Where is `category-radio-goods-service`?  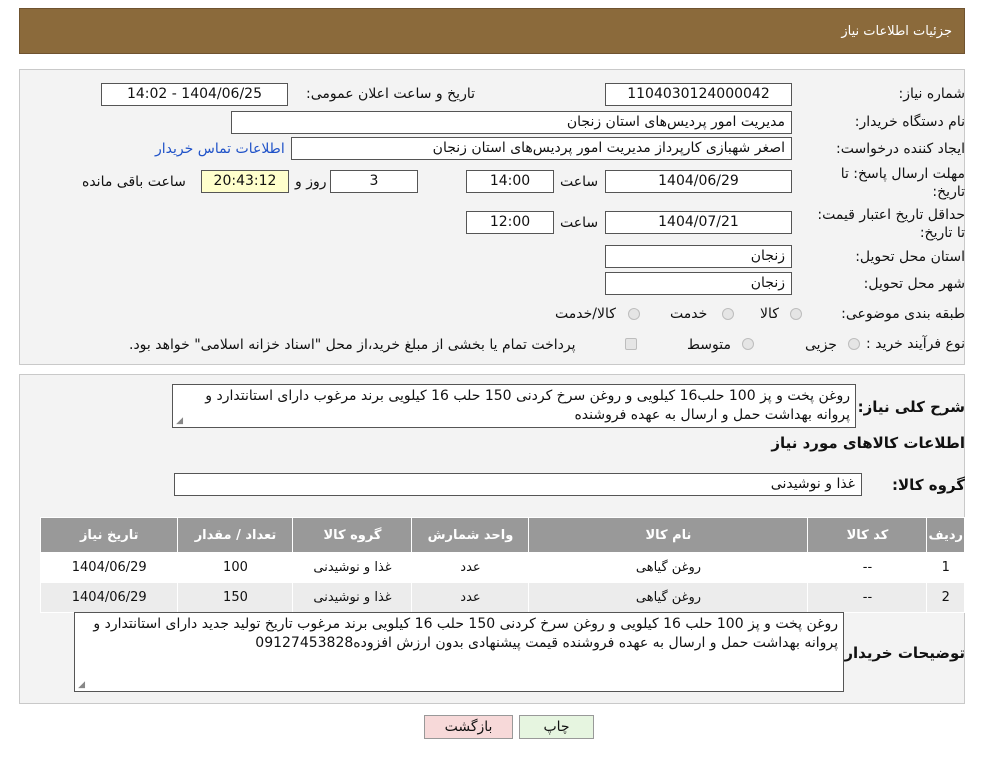 category-radio-goods-service is located at coordinates (634, 314).